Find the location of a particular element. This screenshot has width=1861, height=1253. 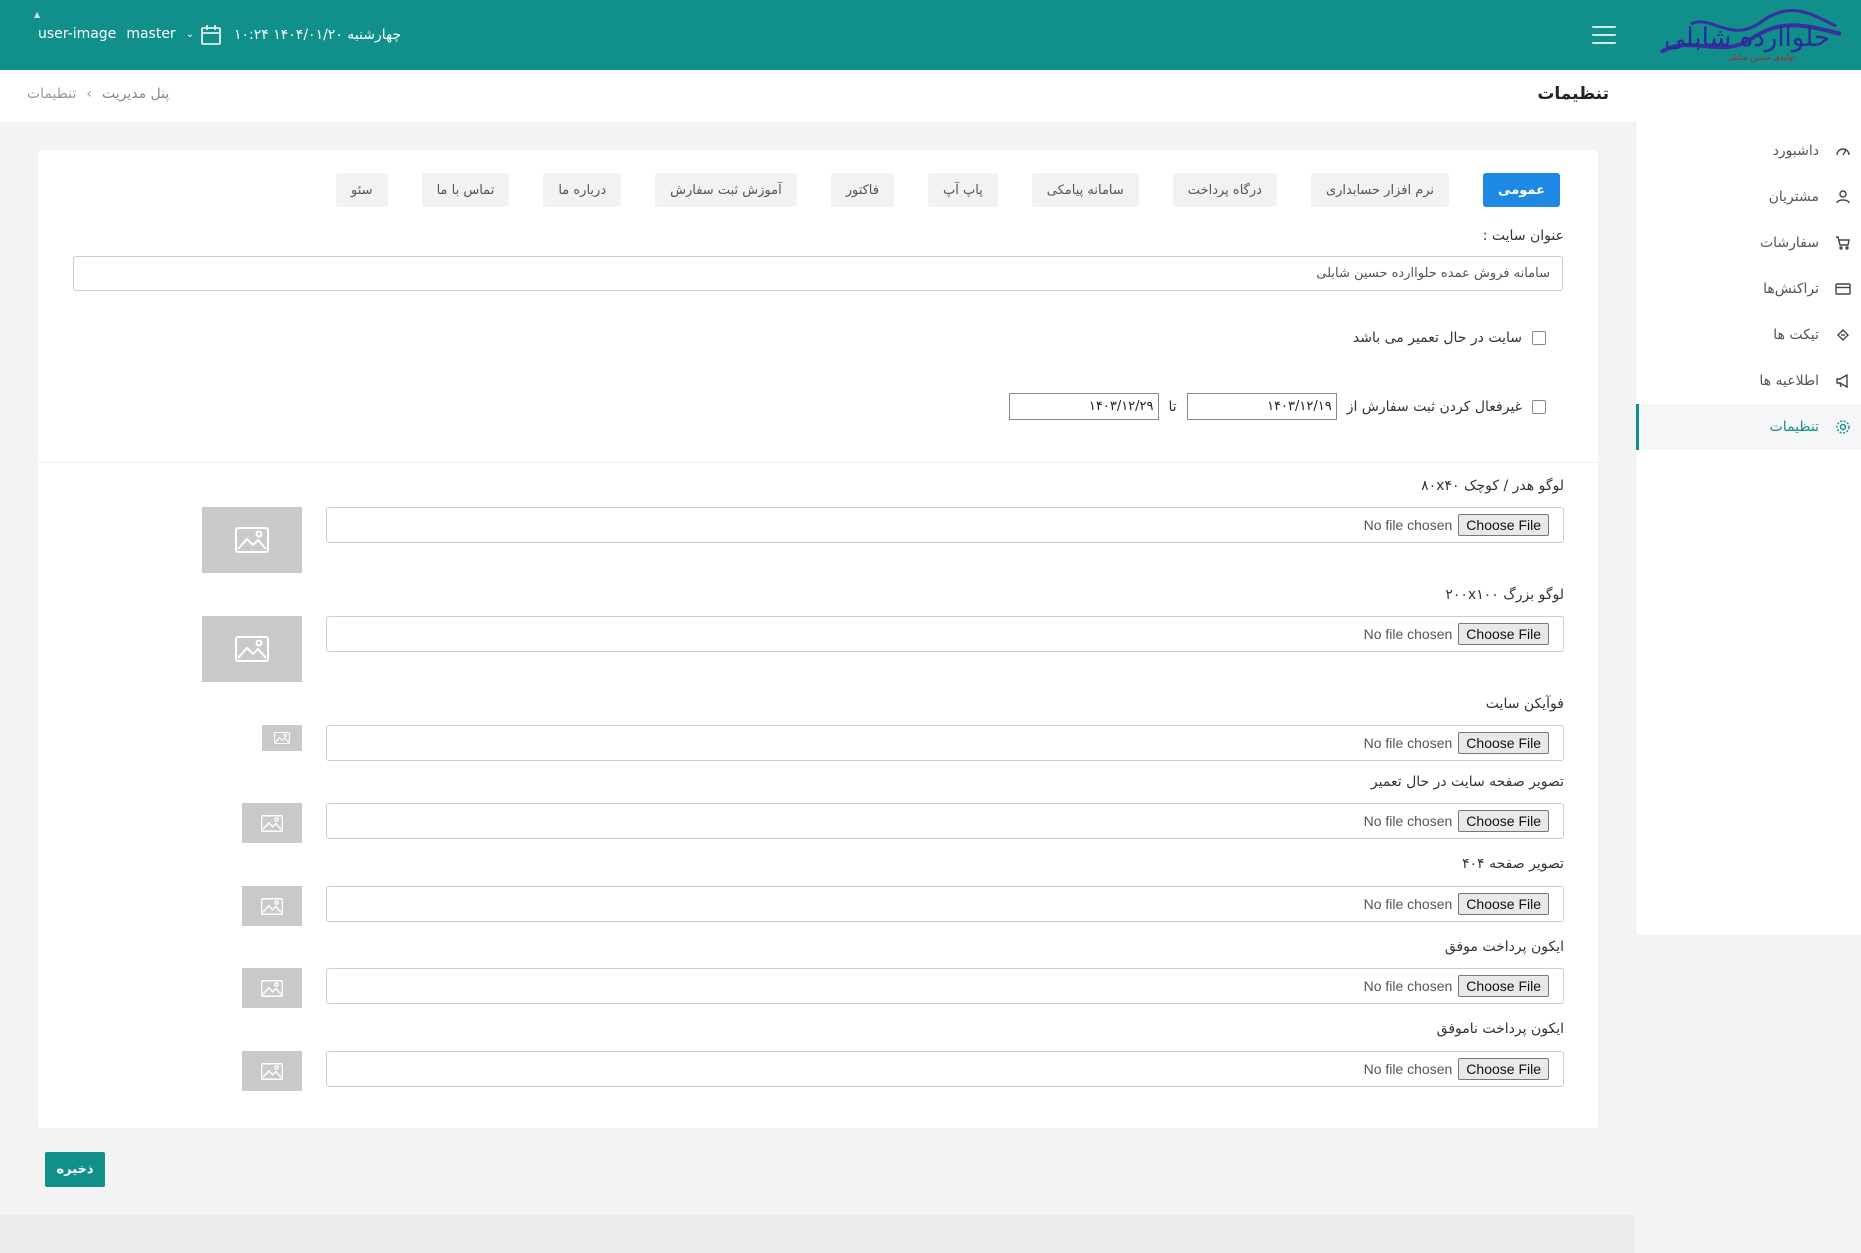

user-menu: user-image master ⌄ is located at coordinates (116, 34).